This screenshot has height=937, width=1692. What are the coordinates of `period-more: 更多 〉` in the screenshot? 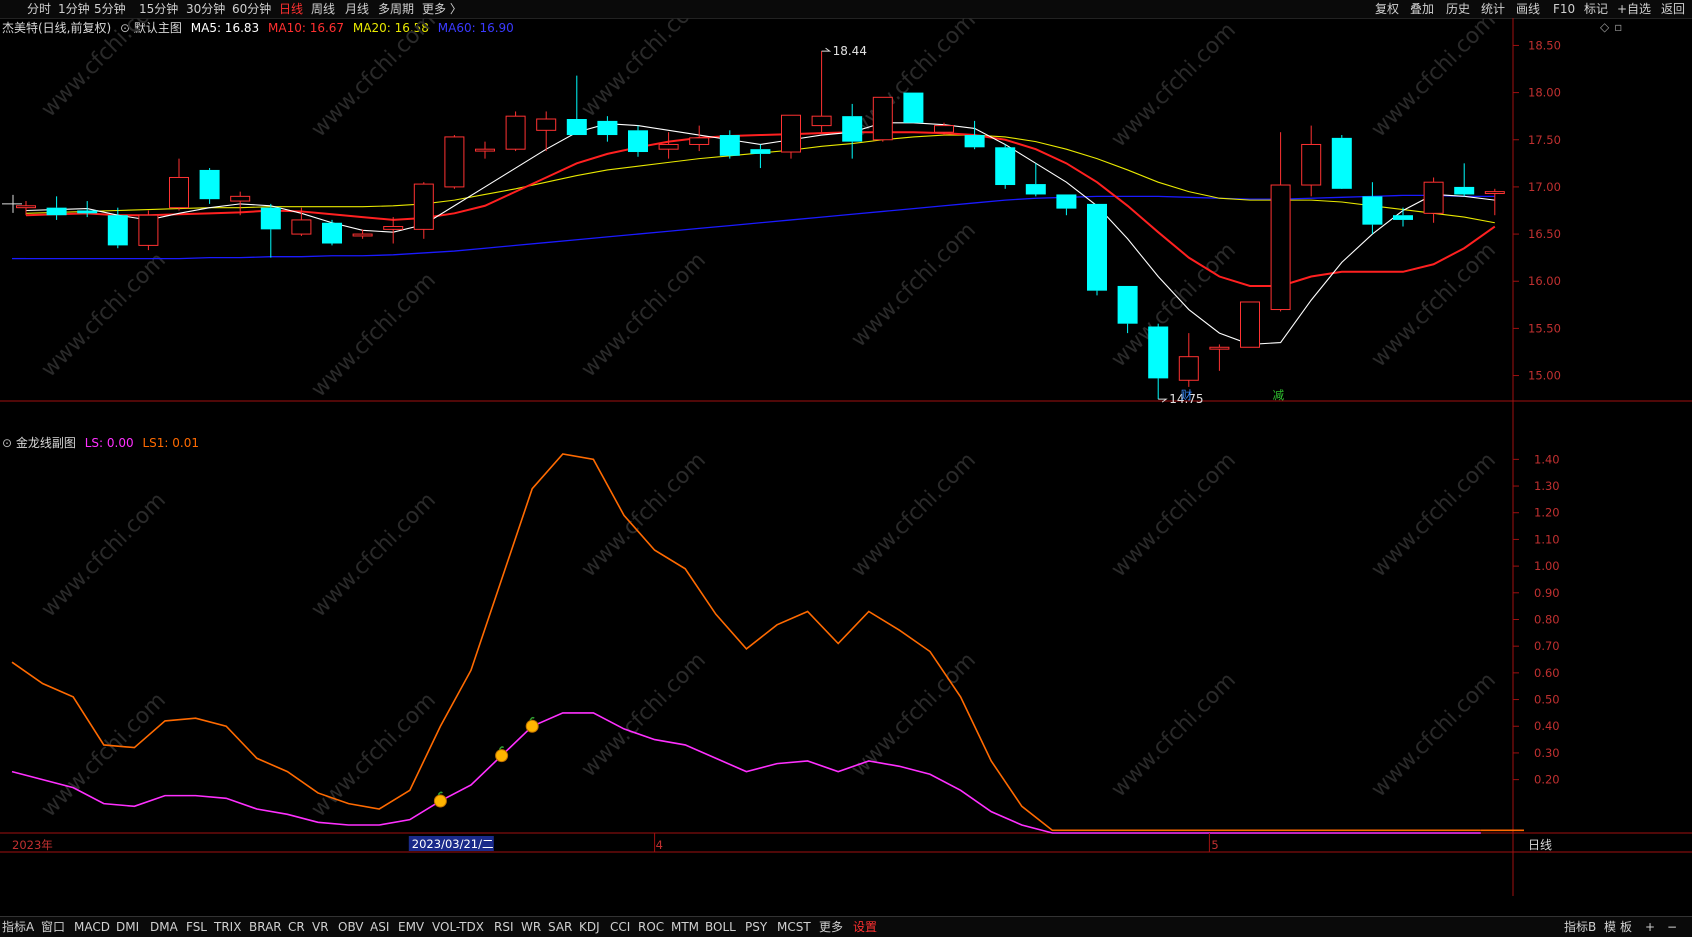 It's located at (442, 9).